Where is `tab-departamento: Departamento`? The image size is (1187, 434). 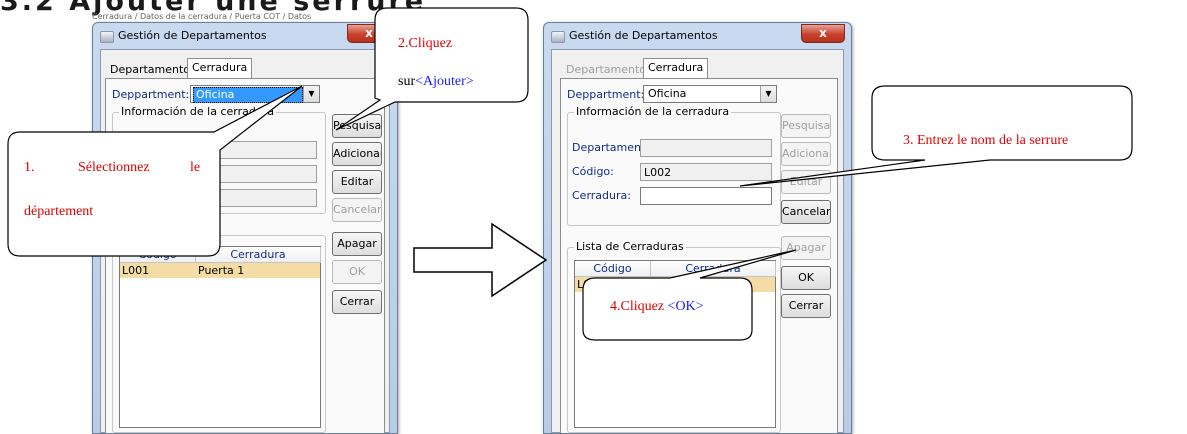
tab-departamento: Departamento is located at coordinates (606, 70).